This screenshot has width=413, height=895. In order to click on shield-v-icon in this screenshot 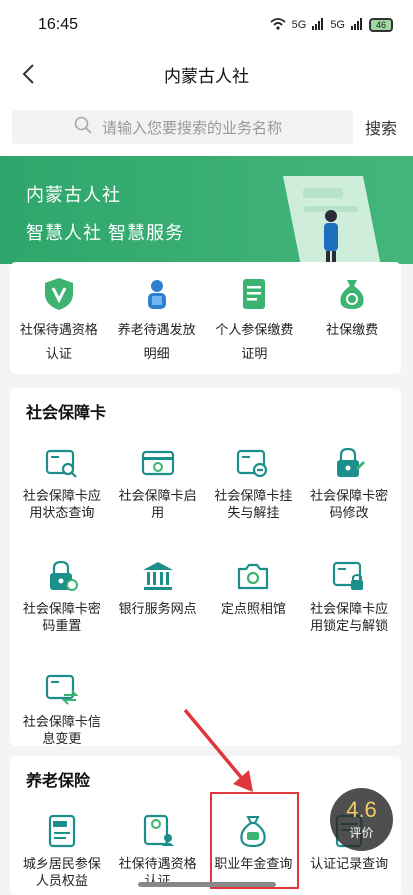, I will do `click(58, 294)`.